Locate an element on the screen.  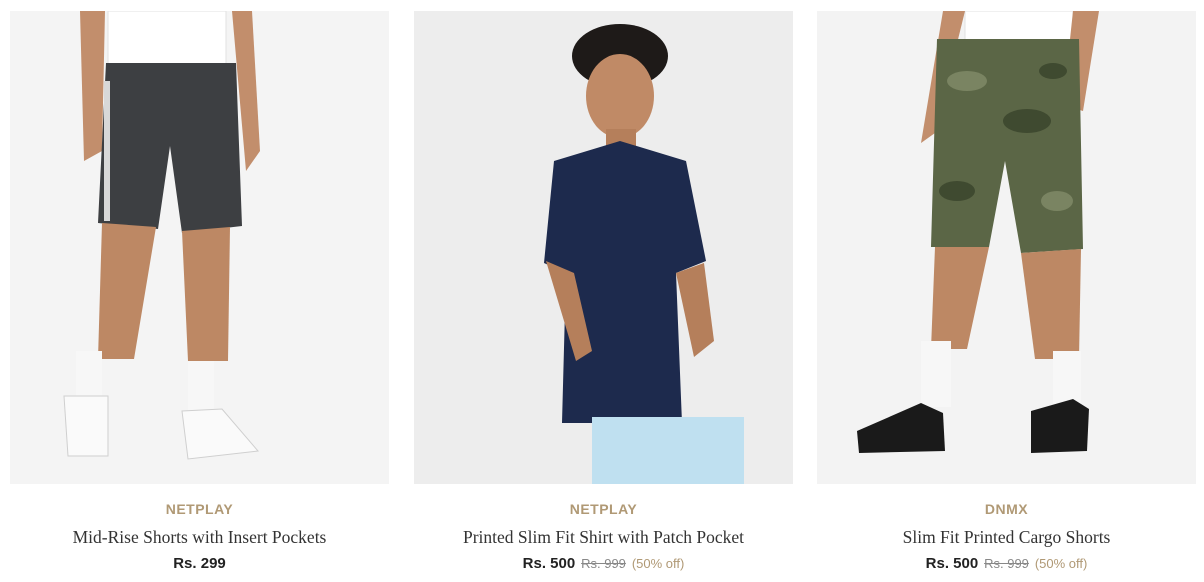
price-row: Rs. 299 is located at coordinates (199, 563).